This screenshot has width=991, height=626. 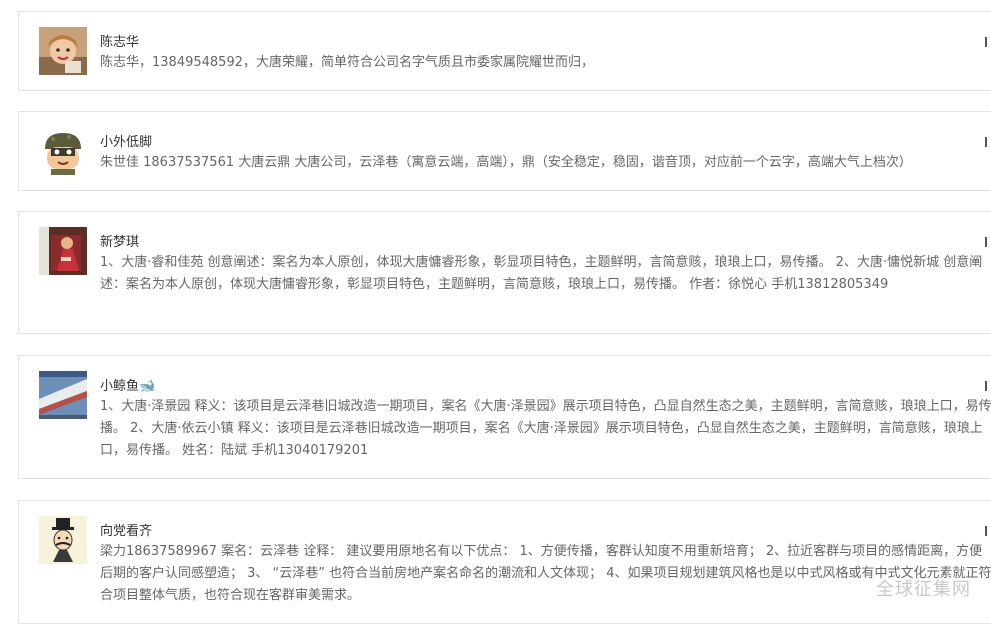 What do you see at coordinates (126, 529) in the screenshot?
I see `comment-author: 向党看齐` at bounding box center [126, 529].